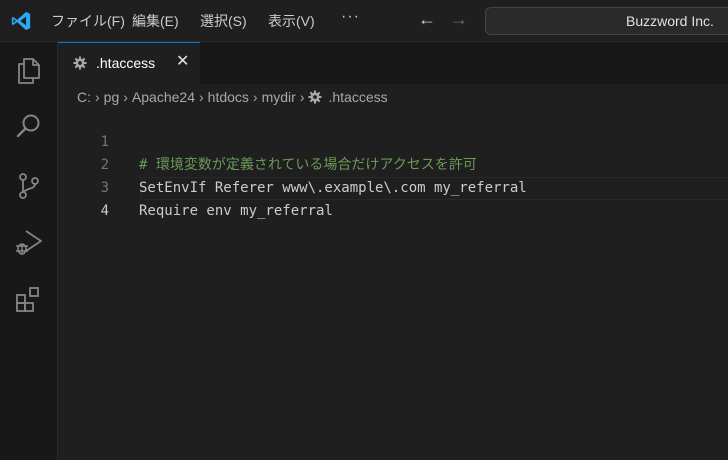 This screenshot has height=460, width=728. What do you see at coordinates (223, 21) in the screenshot?
I see `menu-selection: 選択(S)` at bounding box center [223, 21].